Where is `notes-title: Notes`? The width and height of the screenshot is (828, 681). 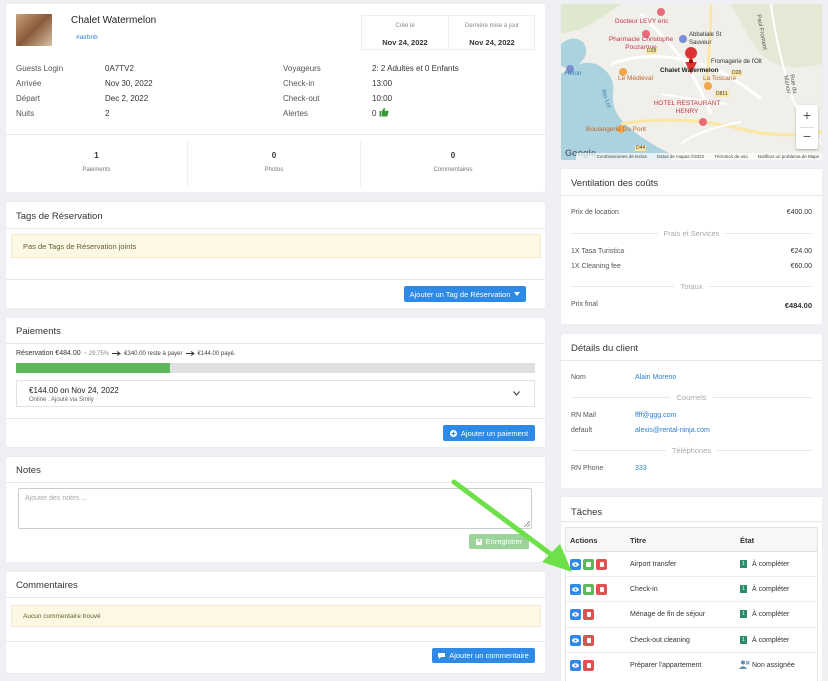
notes-title: Notes is located at coordinates (28, 470).